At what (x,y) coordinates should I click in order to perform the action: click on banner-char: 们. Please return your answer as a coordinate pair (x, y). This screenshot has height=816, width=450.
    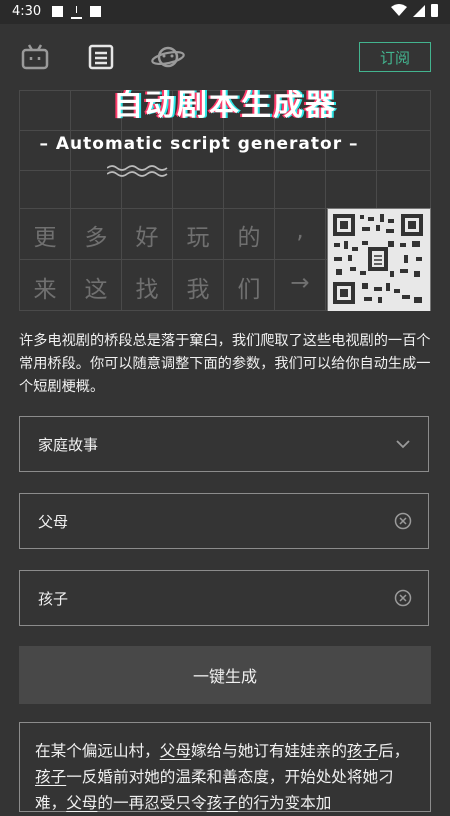
    Looking at the image, I should click on (249, 290).